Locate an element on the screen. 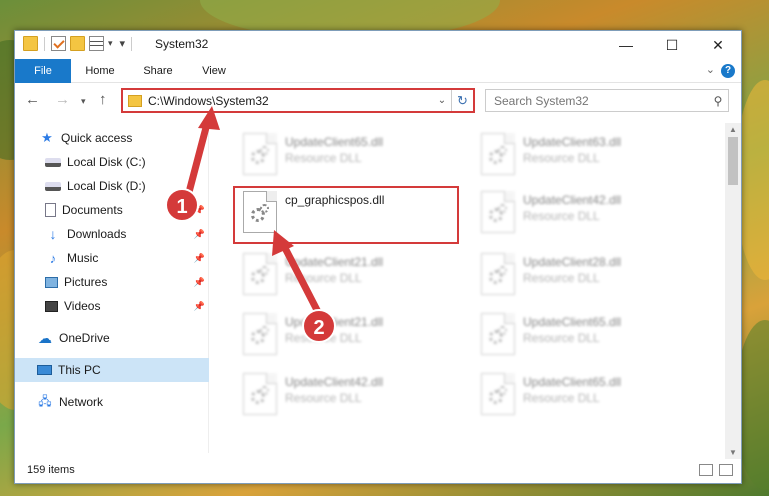 The height and width of the screenshot is (496, 769). arrow-one-shaft is located at coordinates (198, 158).